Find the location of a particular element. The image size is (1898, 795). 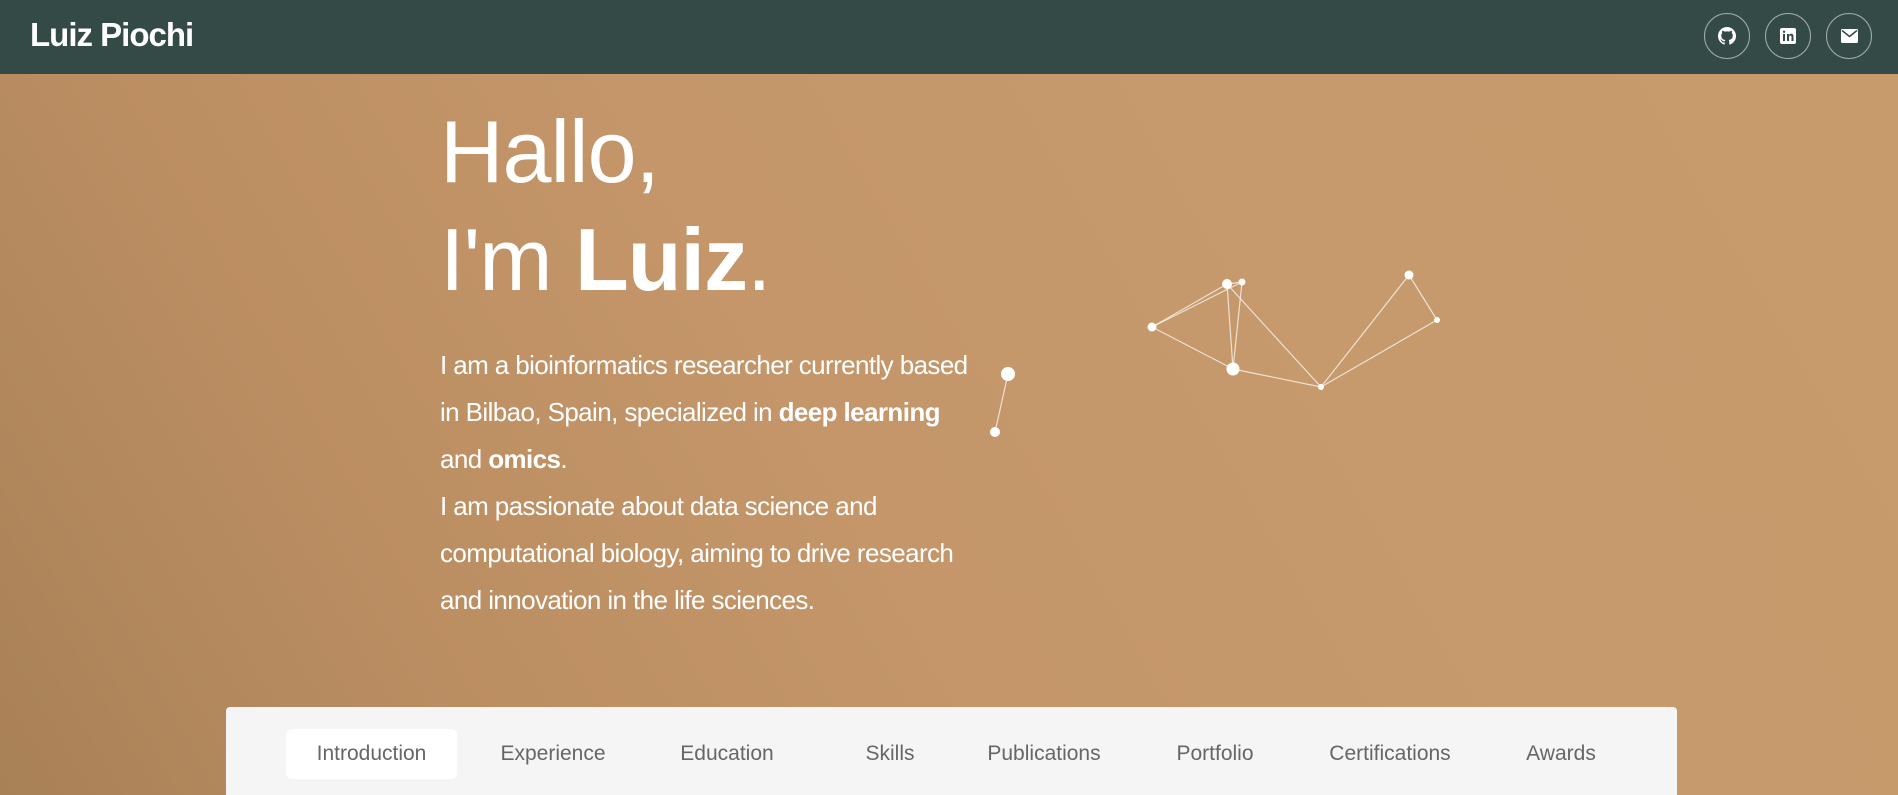

github-button is located at coordinates (1727, 36).